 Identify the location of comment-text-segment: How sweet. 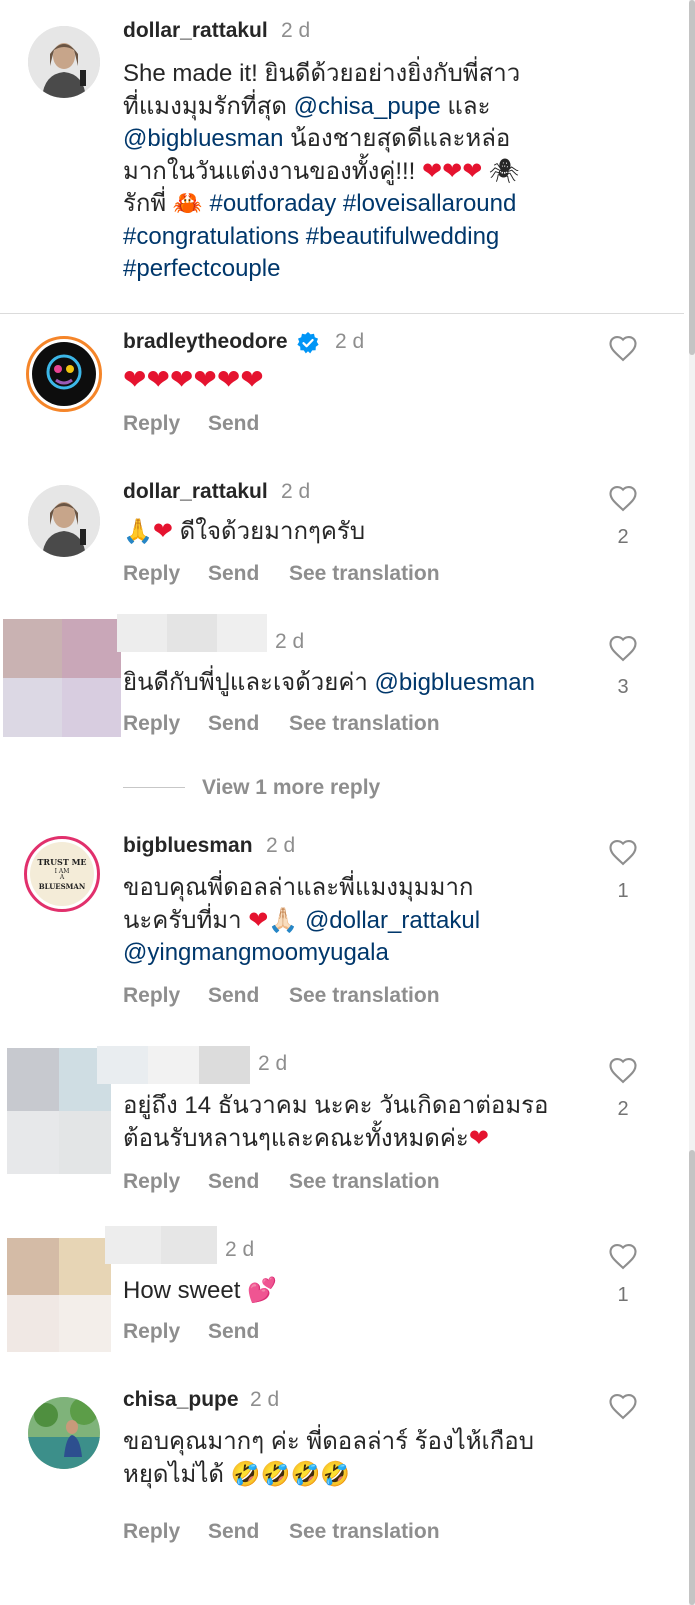
(185, 1290).